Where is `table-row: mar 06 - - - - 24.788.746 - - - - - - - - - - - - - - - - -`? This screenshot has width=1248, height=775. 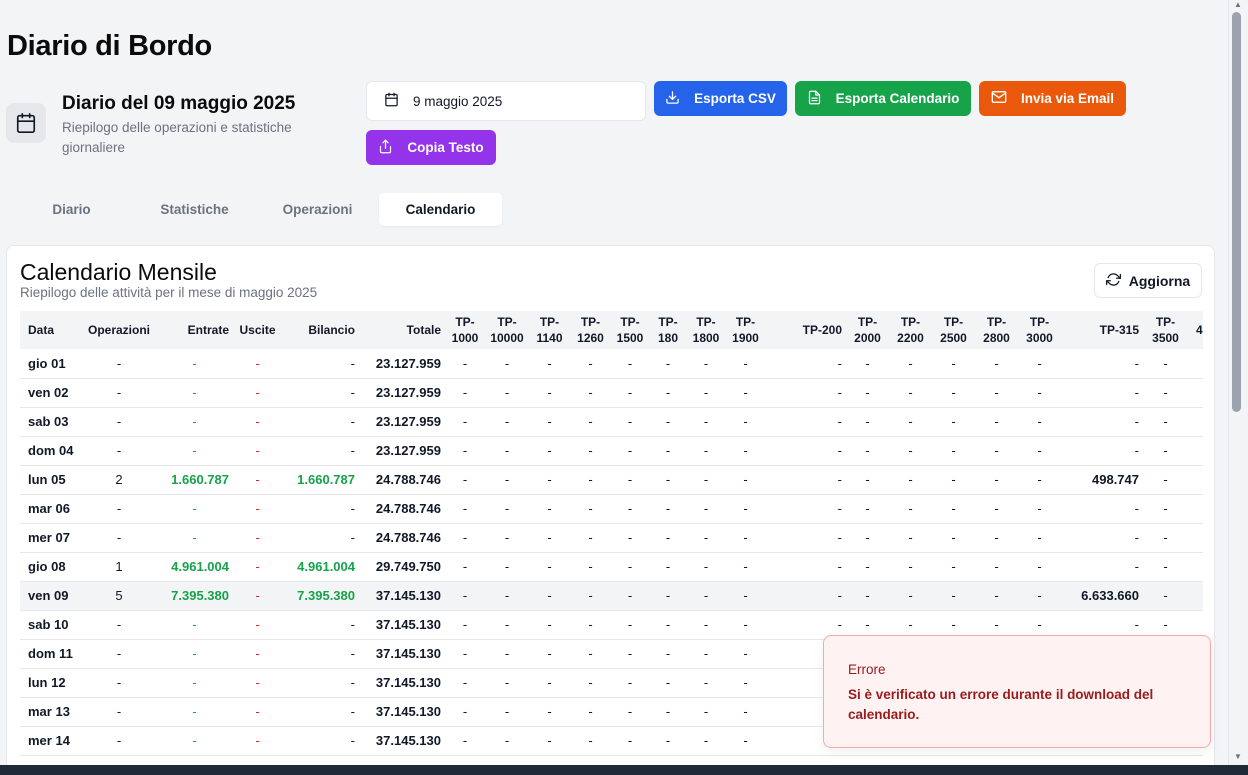
table-row: mar 06 - - - - 24.788.746 - - - - - - - - - - - - - - - - - is located at coordinates (611, 508).